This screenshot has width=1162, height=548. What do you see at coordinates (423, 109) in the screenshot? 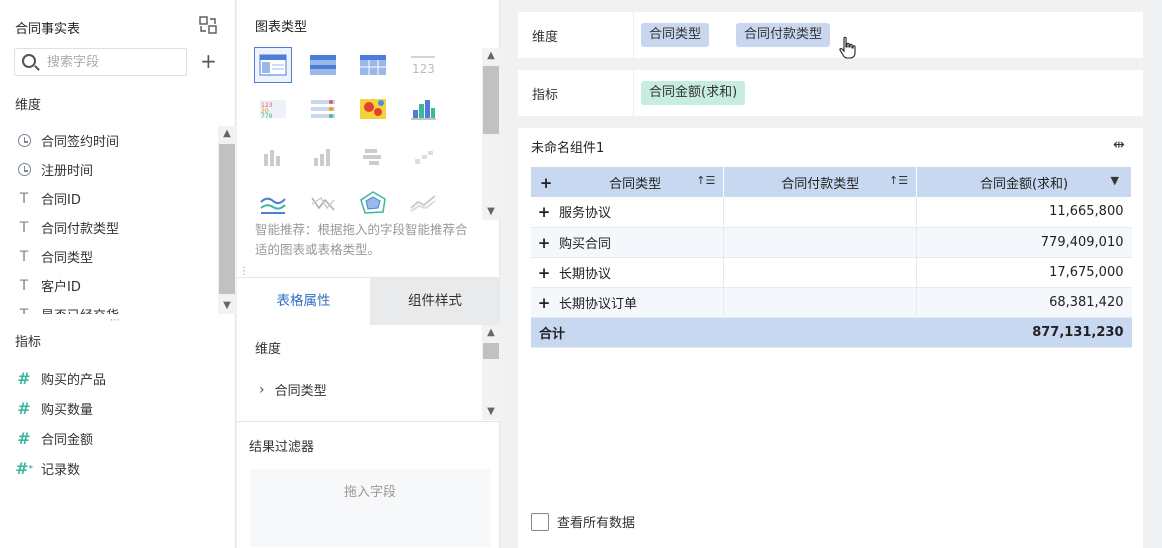
I see `histogram-icon` at bounding box center [423, 109].